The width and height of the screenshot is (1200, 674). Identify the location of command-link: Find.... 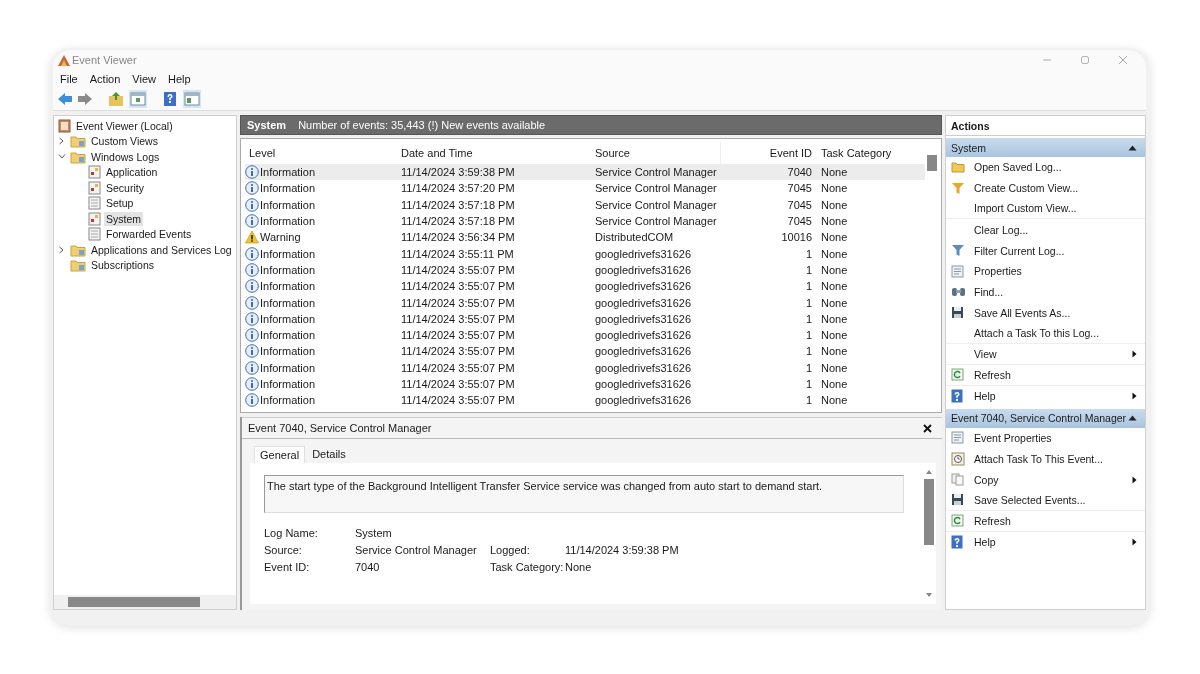
(1045, 292).